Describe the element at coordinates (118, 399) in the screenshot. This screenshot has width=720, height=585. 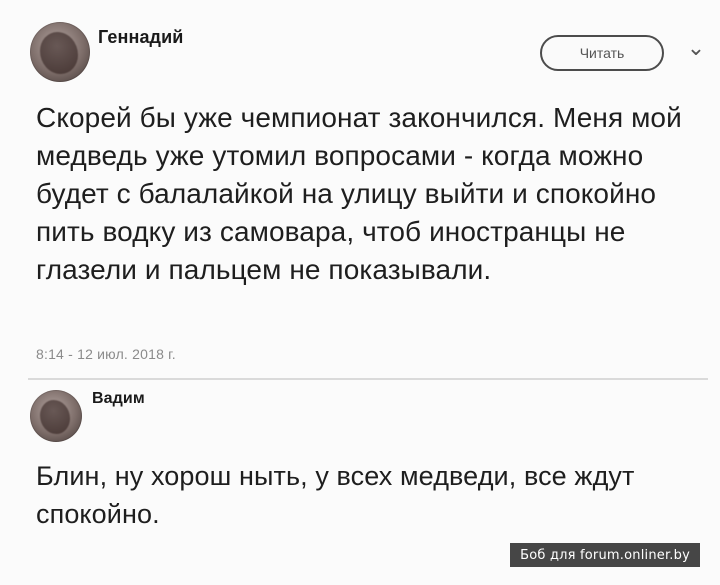
I see `username: Вадим` at that location.